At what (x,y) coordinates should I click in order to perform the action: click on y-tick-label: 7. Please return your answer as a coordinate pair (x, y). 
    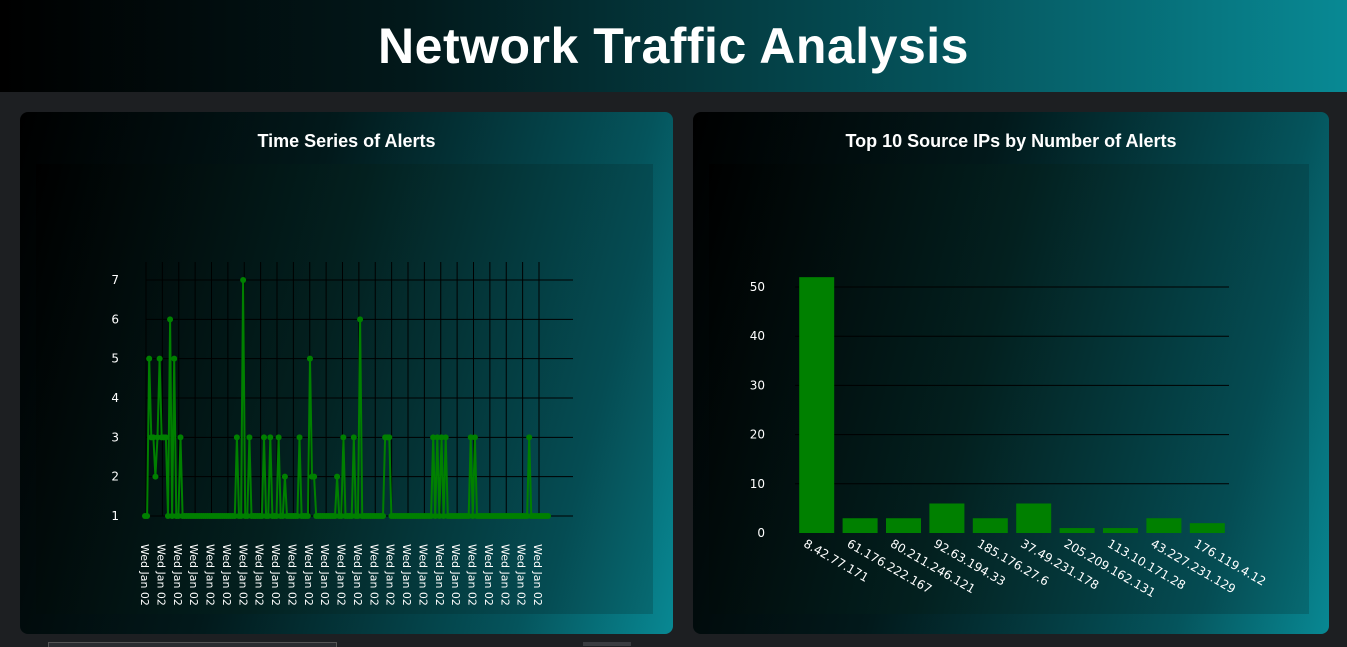
    Looking at the image, I should click on (115, 280).